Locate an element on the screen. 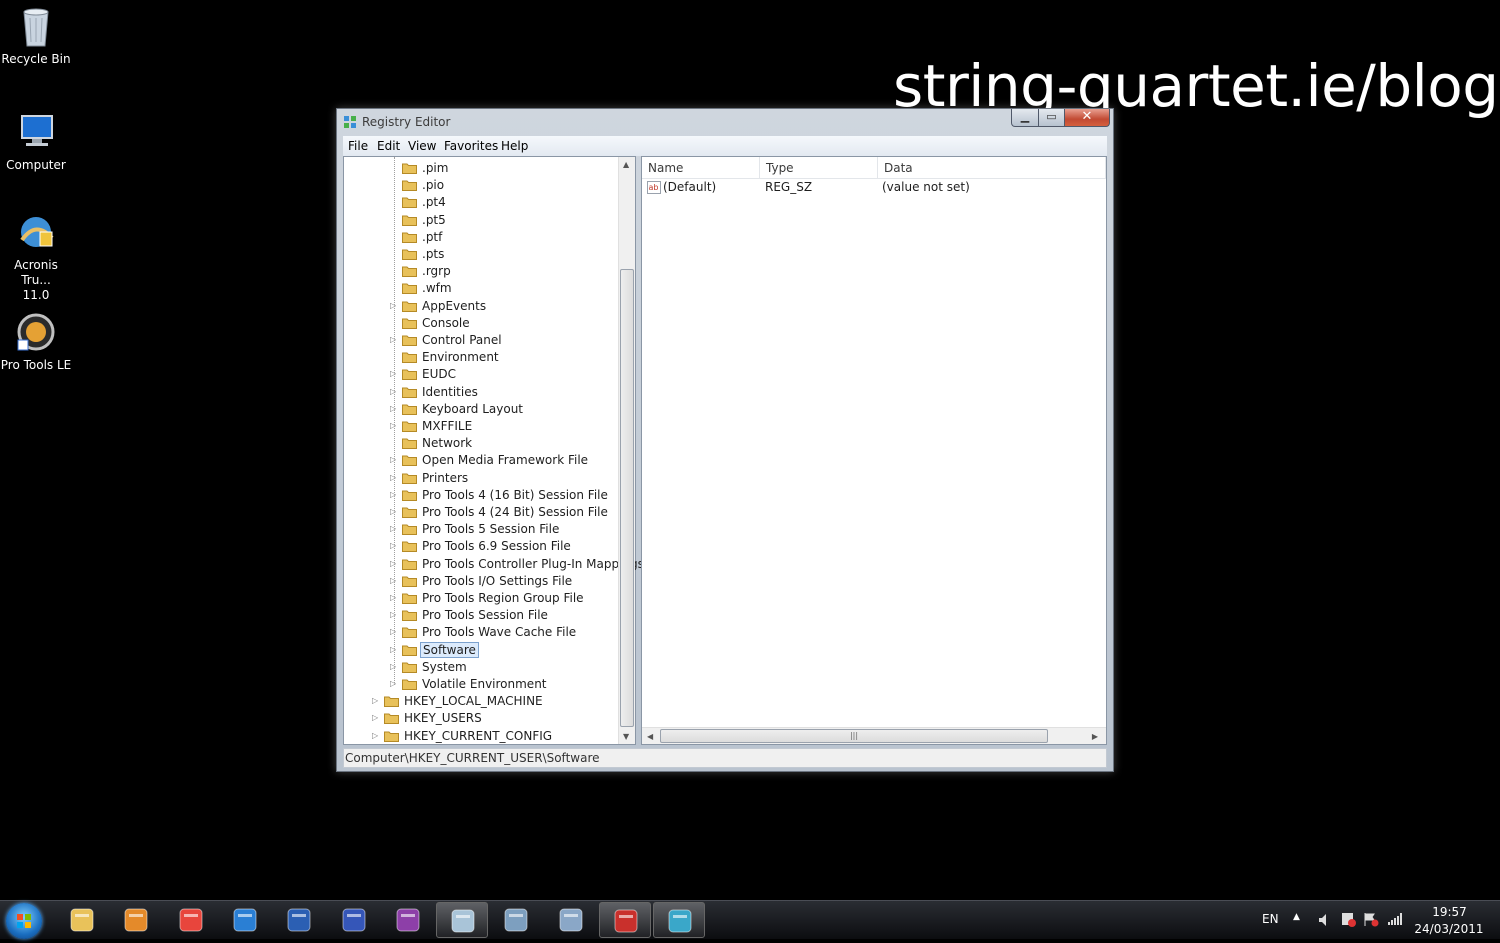  column-header-type: Type is located at coordinates (819, 167).